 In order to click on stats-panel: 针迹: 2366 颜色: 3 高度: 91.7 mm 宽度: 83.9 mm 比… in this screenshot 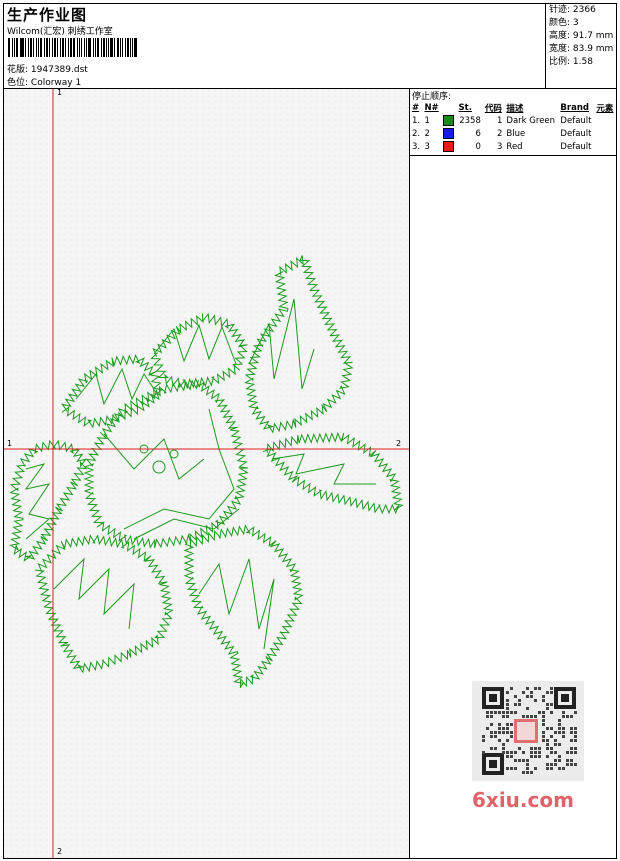, I will do `click(581, 36)`.